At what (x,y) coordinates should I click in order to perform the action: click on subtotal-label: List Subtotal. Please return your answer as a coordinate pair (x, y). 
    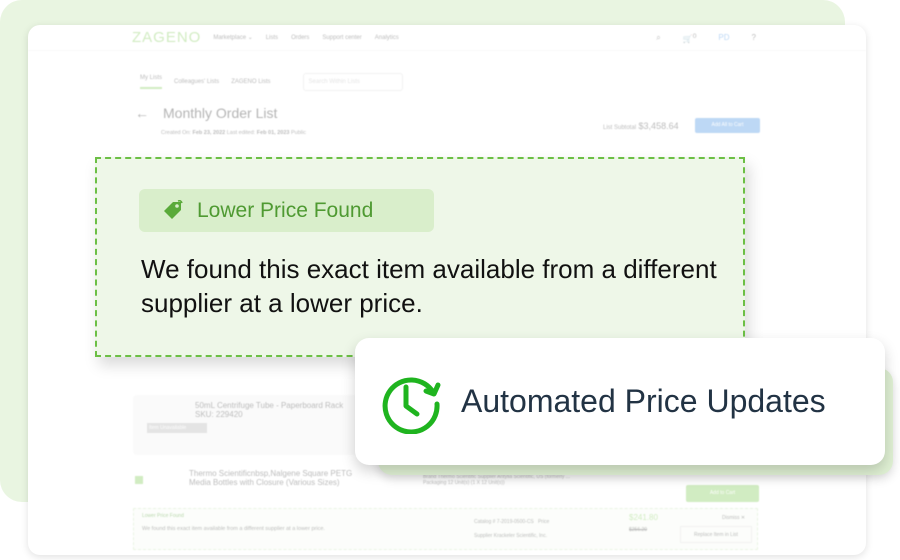
    Looking at the image, I should click on (620, 128).